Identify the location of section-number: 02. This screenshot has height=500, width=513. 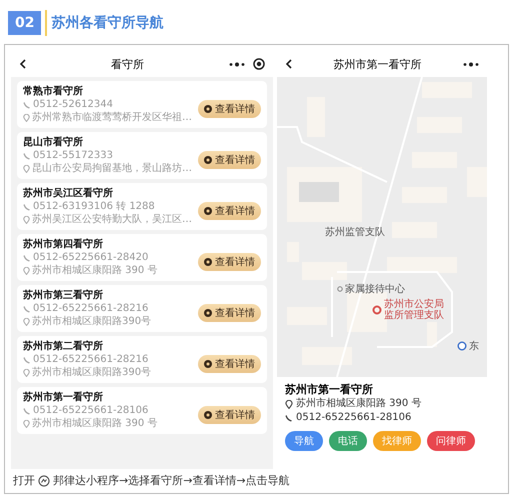
(25, 23).